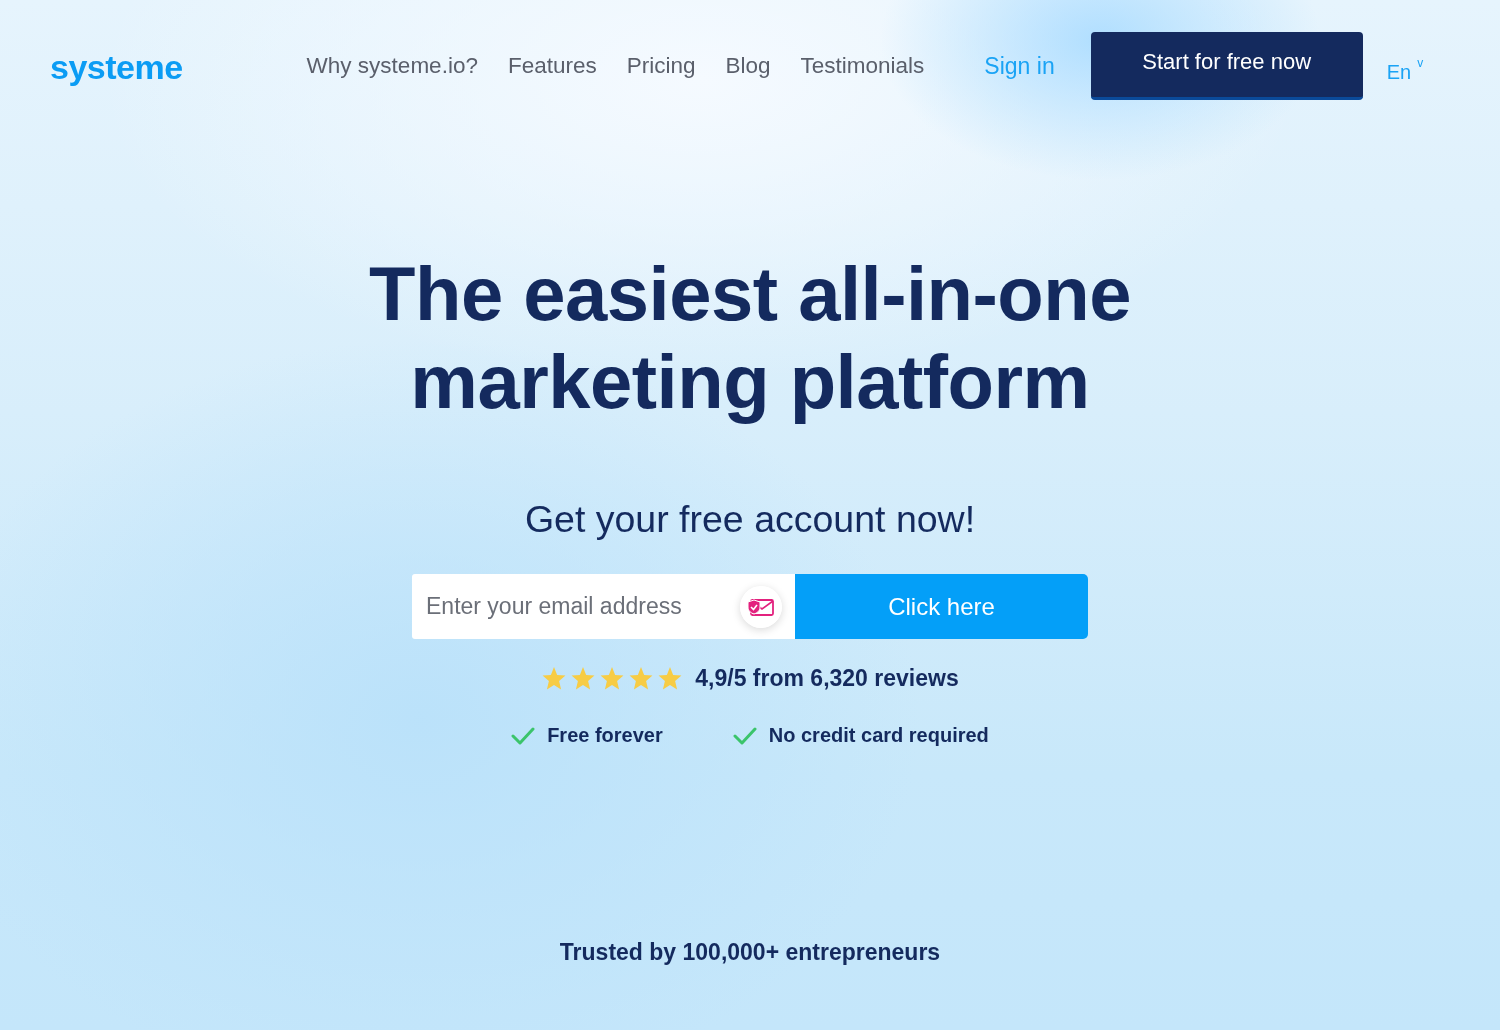 The width and height of the screenshot is (1500, 1030). Describe the element at coordinates (603, 606) in the screenshot. I see `email-field: Enter your email address` at that location.